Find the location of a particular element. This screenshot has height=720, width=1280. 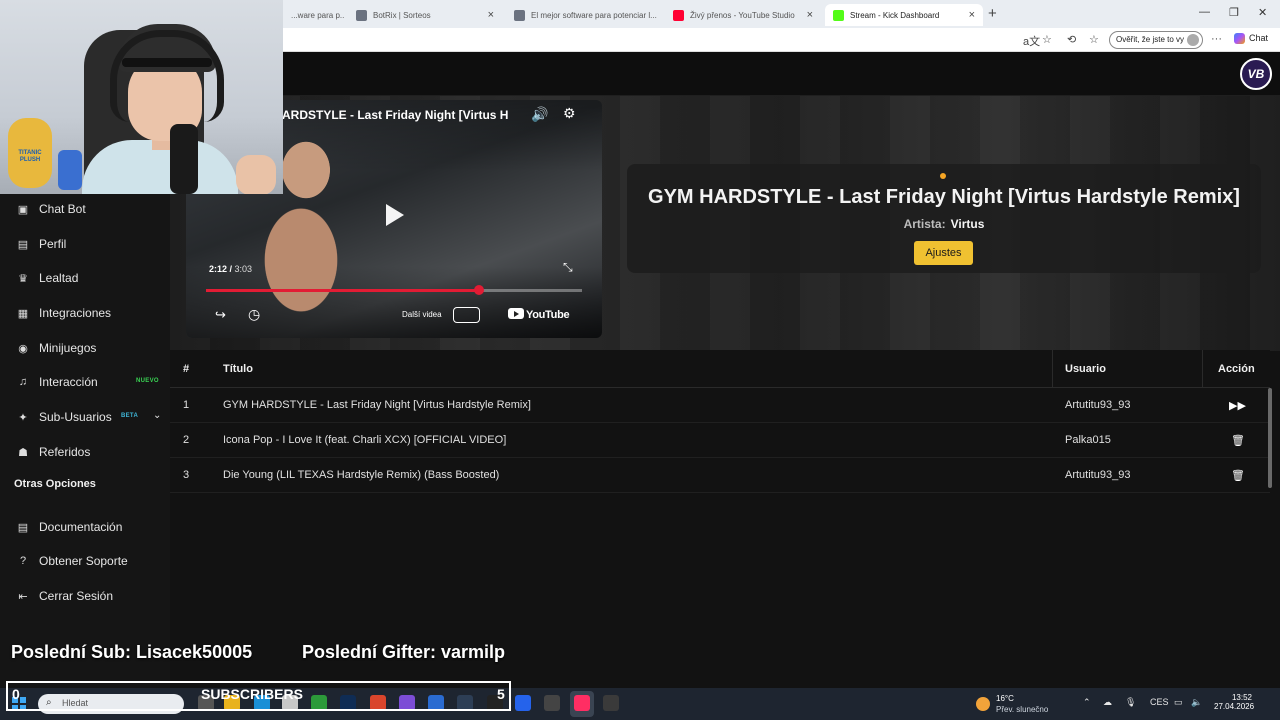

window-close-icon: ✕ is located at coordinates (1262, 12).